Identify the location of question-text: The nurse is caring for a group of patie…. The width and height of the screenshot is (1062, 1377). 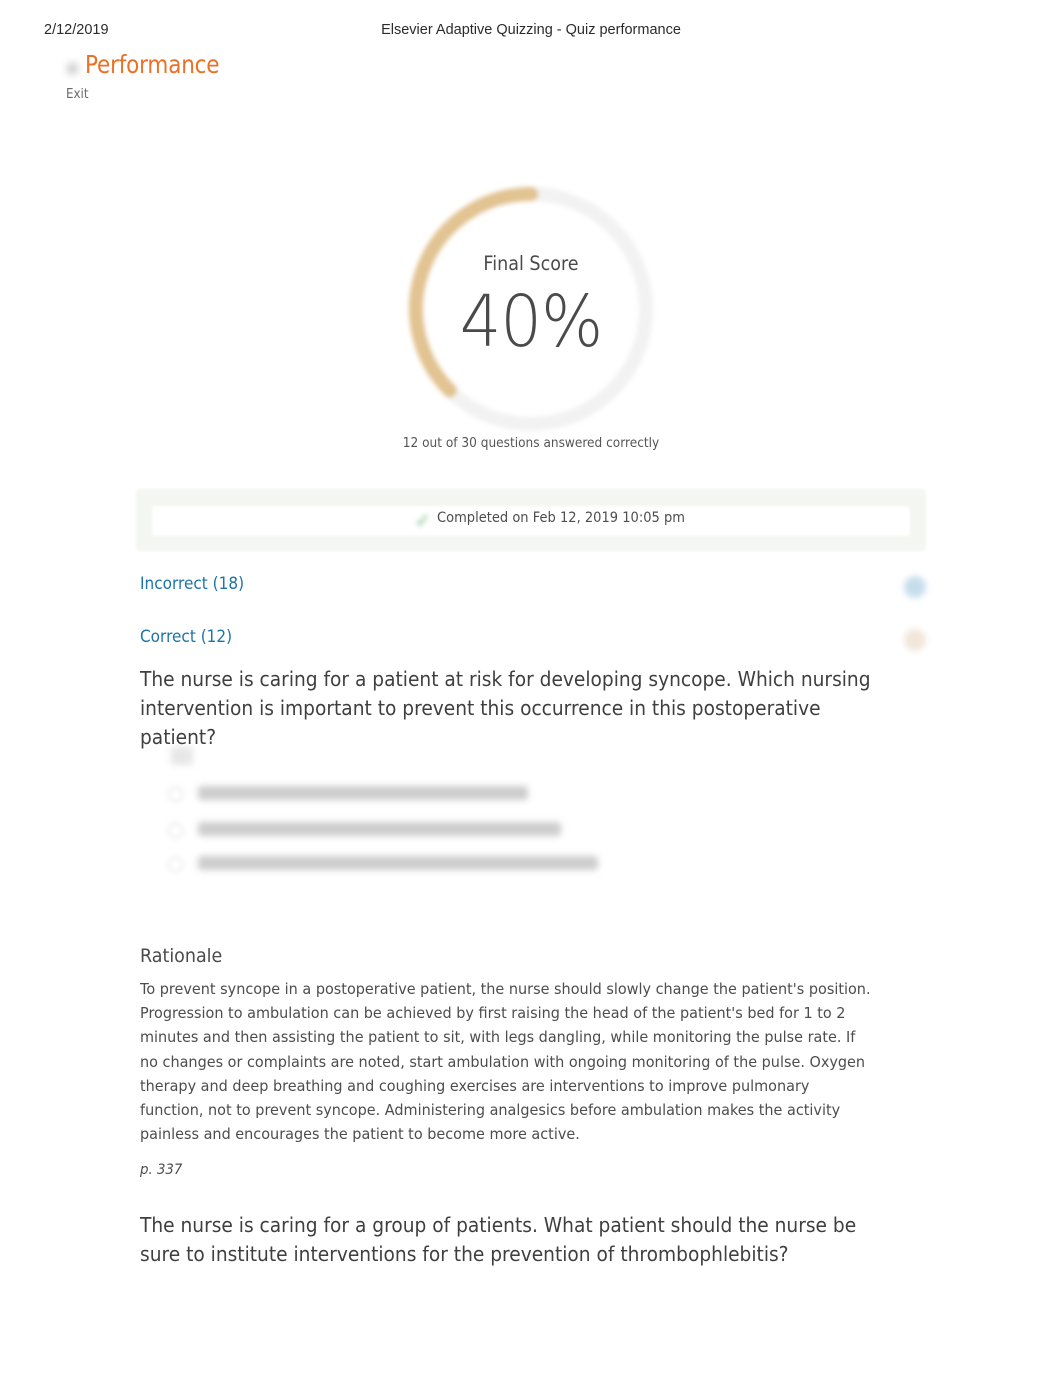
(498, 1239).